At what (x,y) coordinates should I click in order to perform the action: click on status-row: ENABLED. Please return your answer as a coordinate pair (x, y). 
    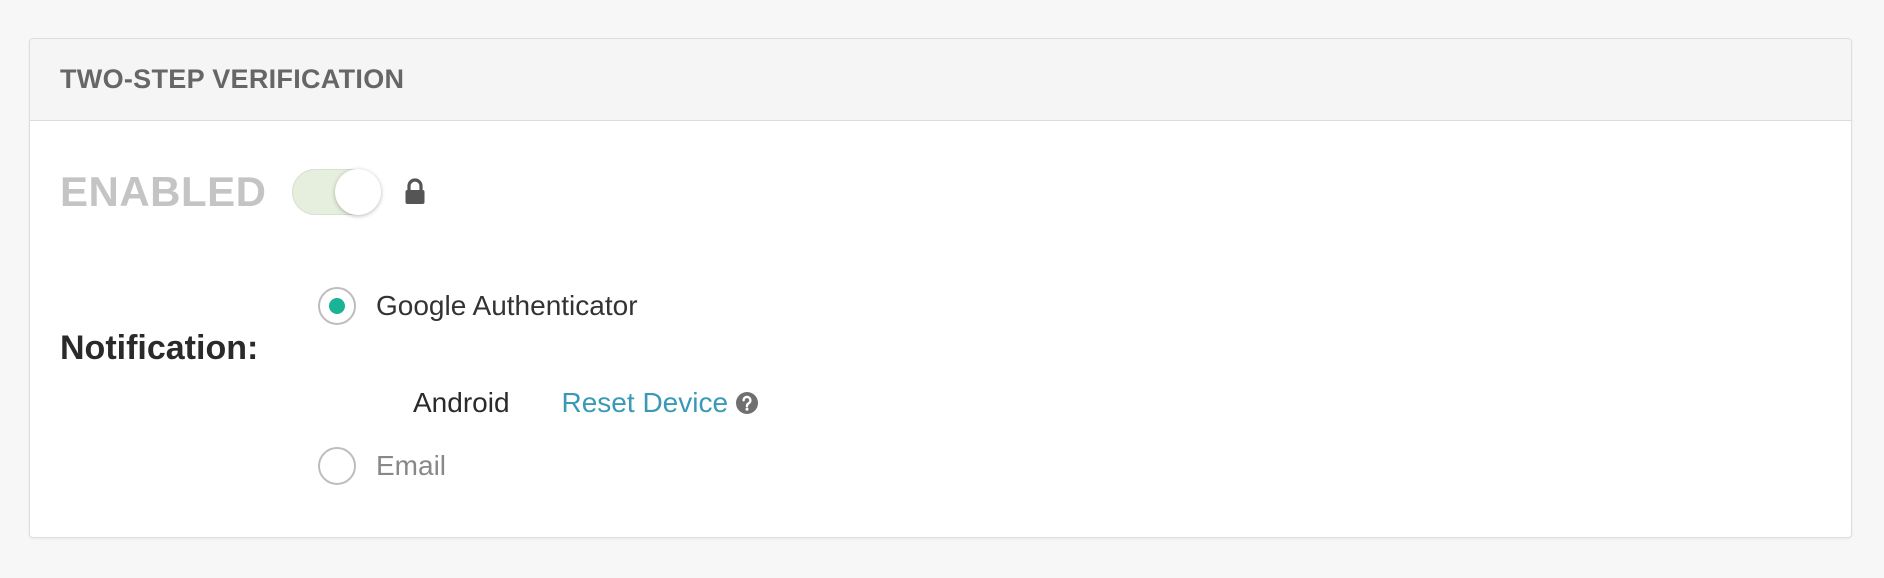
    Looking at the image, I should click on (243, 192).